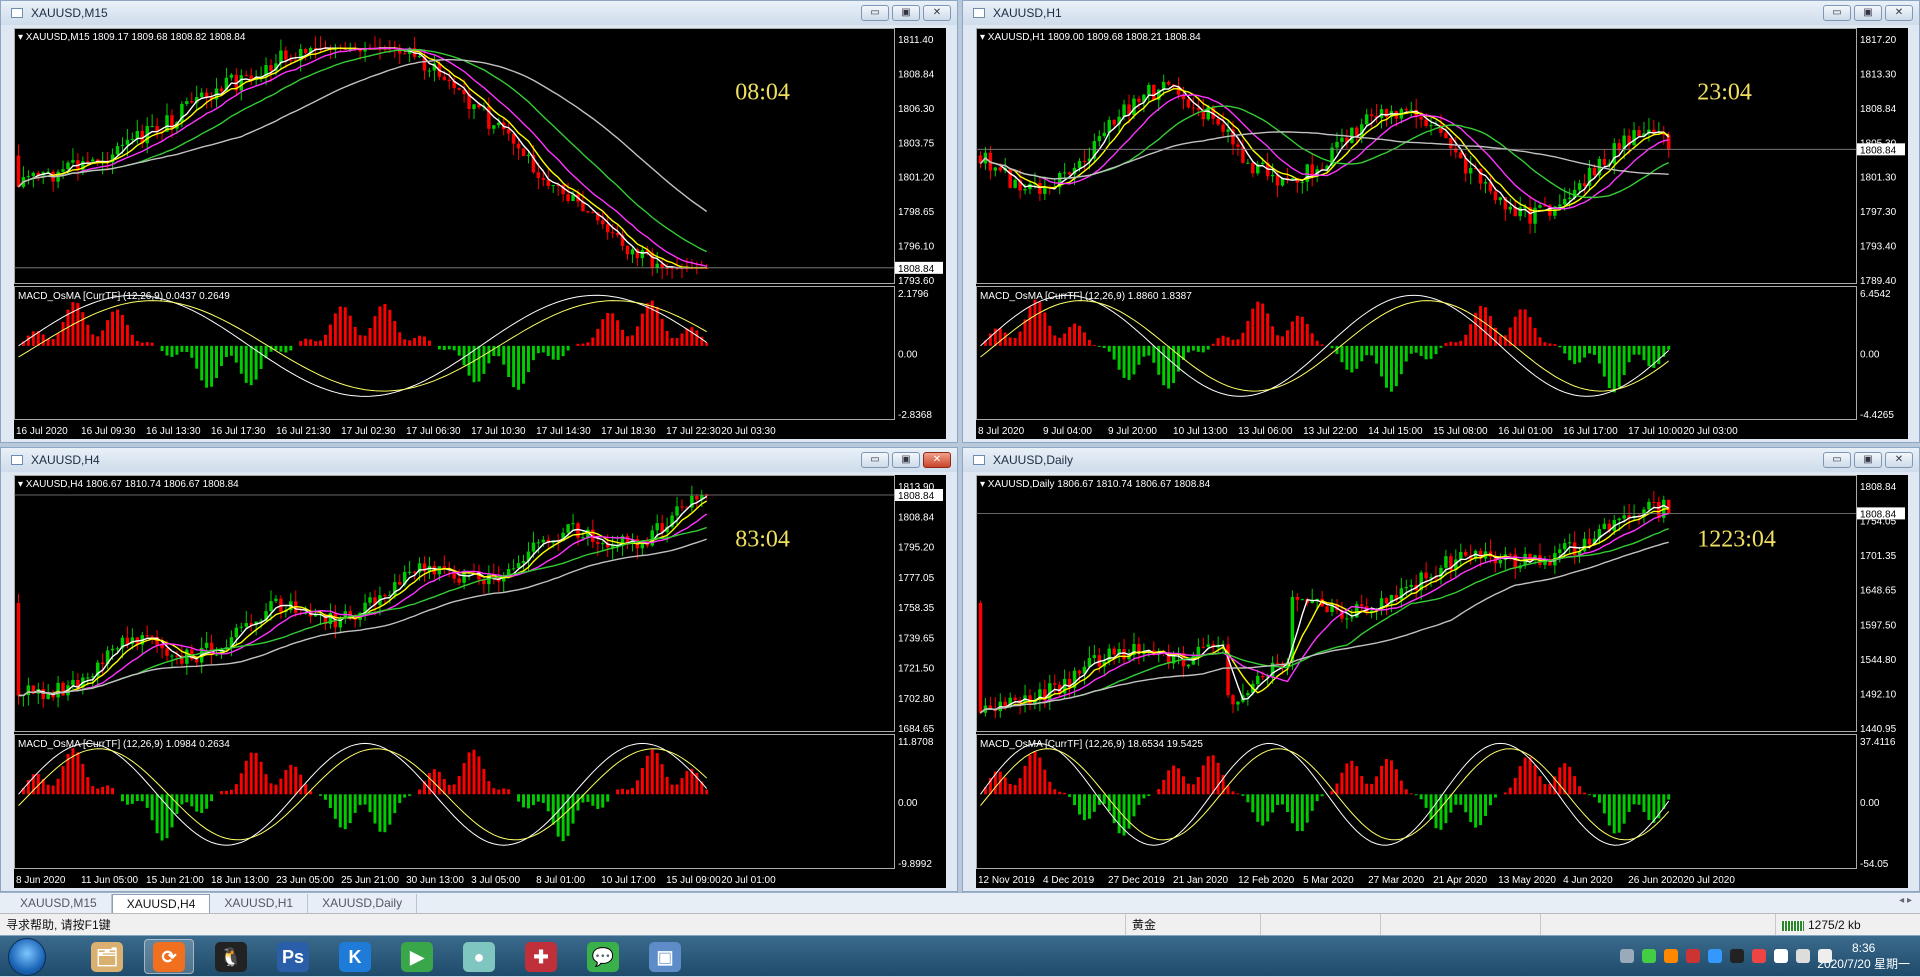 The image size is (1920, 977). Describe the element at coordinates (1460, 431) in the screenshot. I see `time-axis-label: 15 Jul 08:00` at that location.